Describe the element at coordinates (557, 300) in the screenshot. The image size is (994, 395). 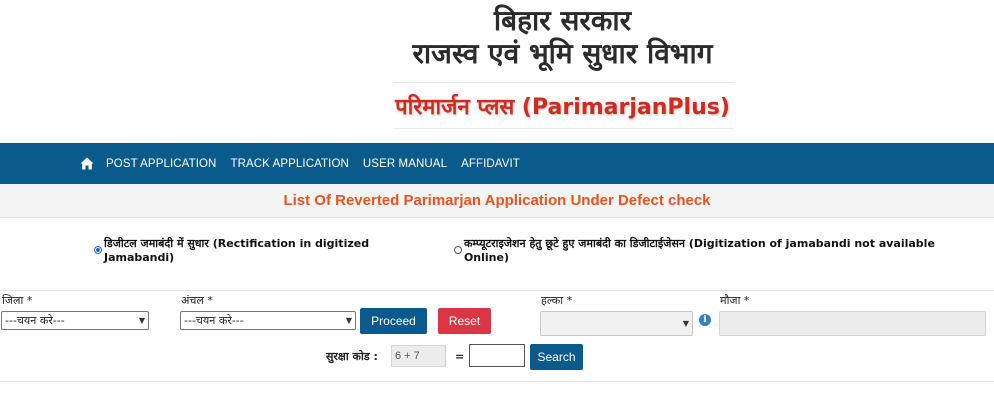
I see `halka-label: हल्का *` at that location.